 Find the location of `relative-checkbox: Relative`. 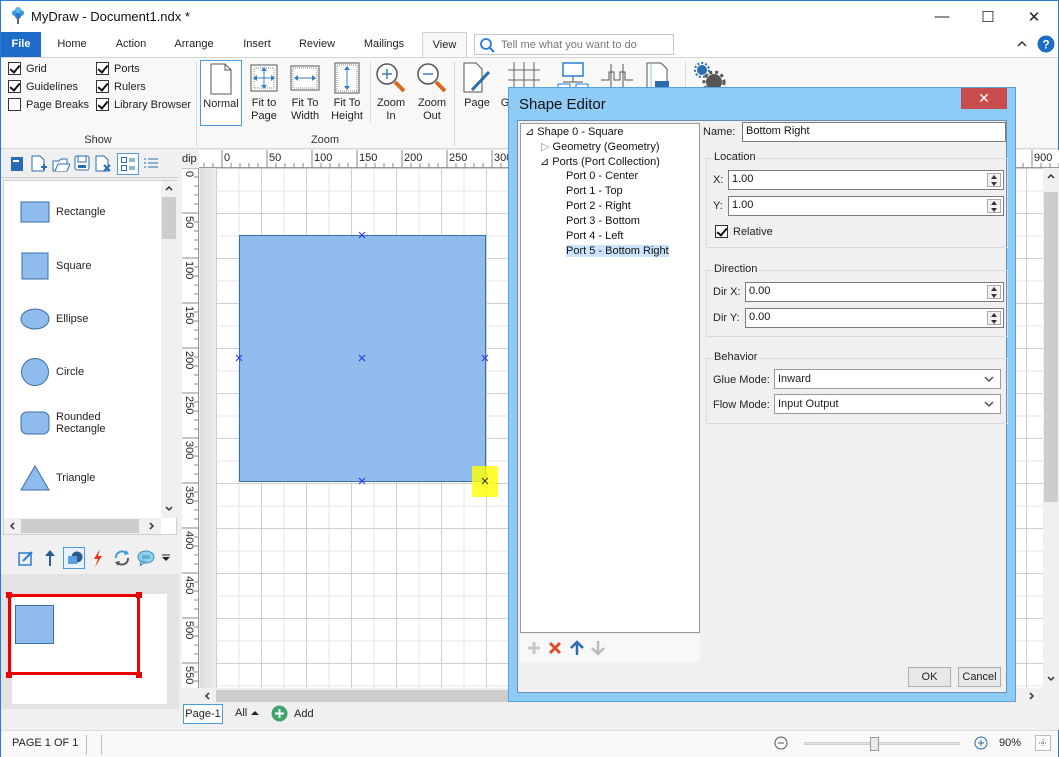

relative-checkbox: Relative is located at coordinates (744, 231).